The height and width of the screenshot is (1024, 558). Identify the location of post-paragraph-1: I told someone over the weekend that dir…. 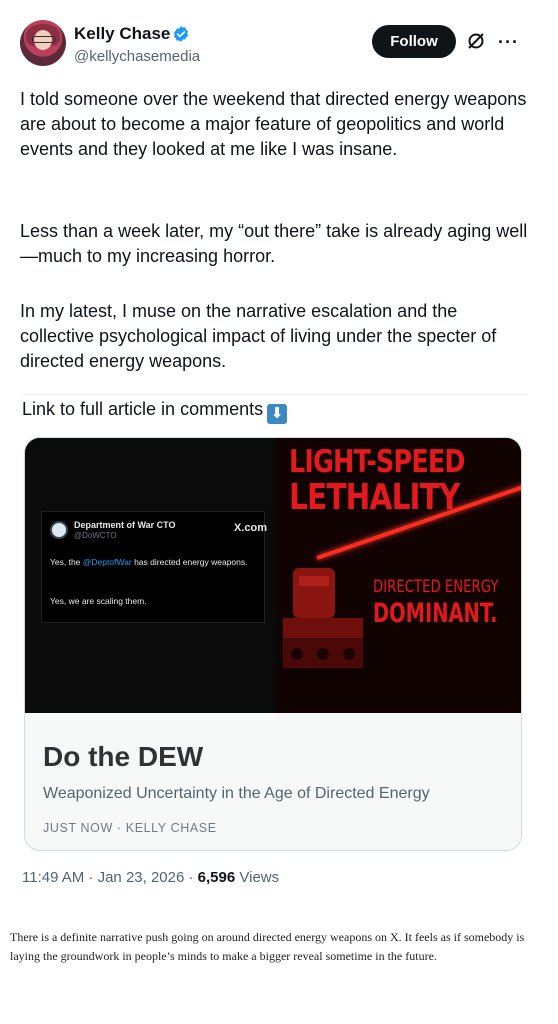
(273, 124).